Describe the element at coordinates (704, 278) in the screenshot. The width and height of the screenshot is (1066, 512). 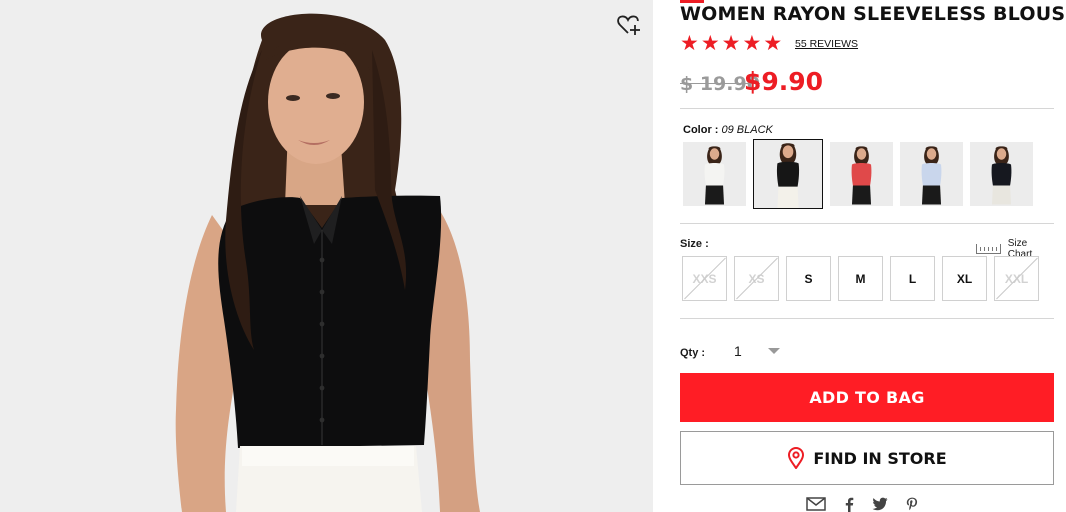
I see `size-option-xxs: XXS` at that location.